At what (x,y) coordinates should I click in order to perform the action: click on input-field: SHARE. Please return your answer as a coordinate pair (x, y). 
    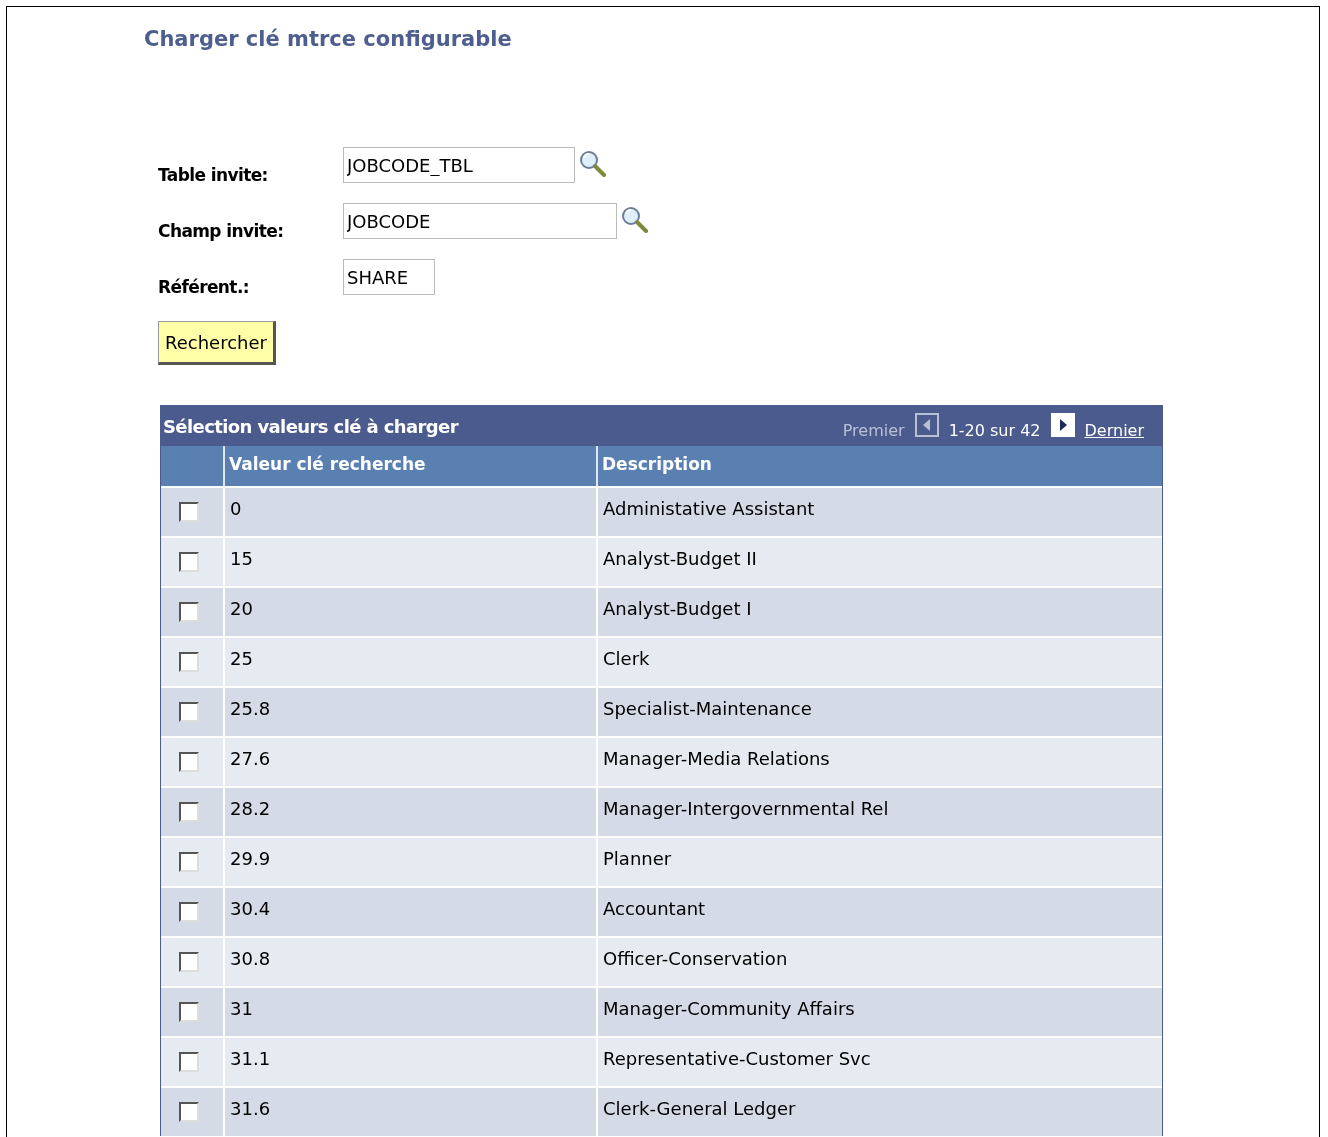
    Looking at the image, I should click on (389, 277).